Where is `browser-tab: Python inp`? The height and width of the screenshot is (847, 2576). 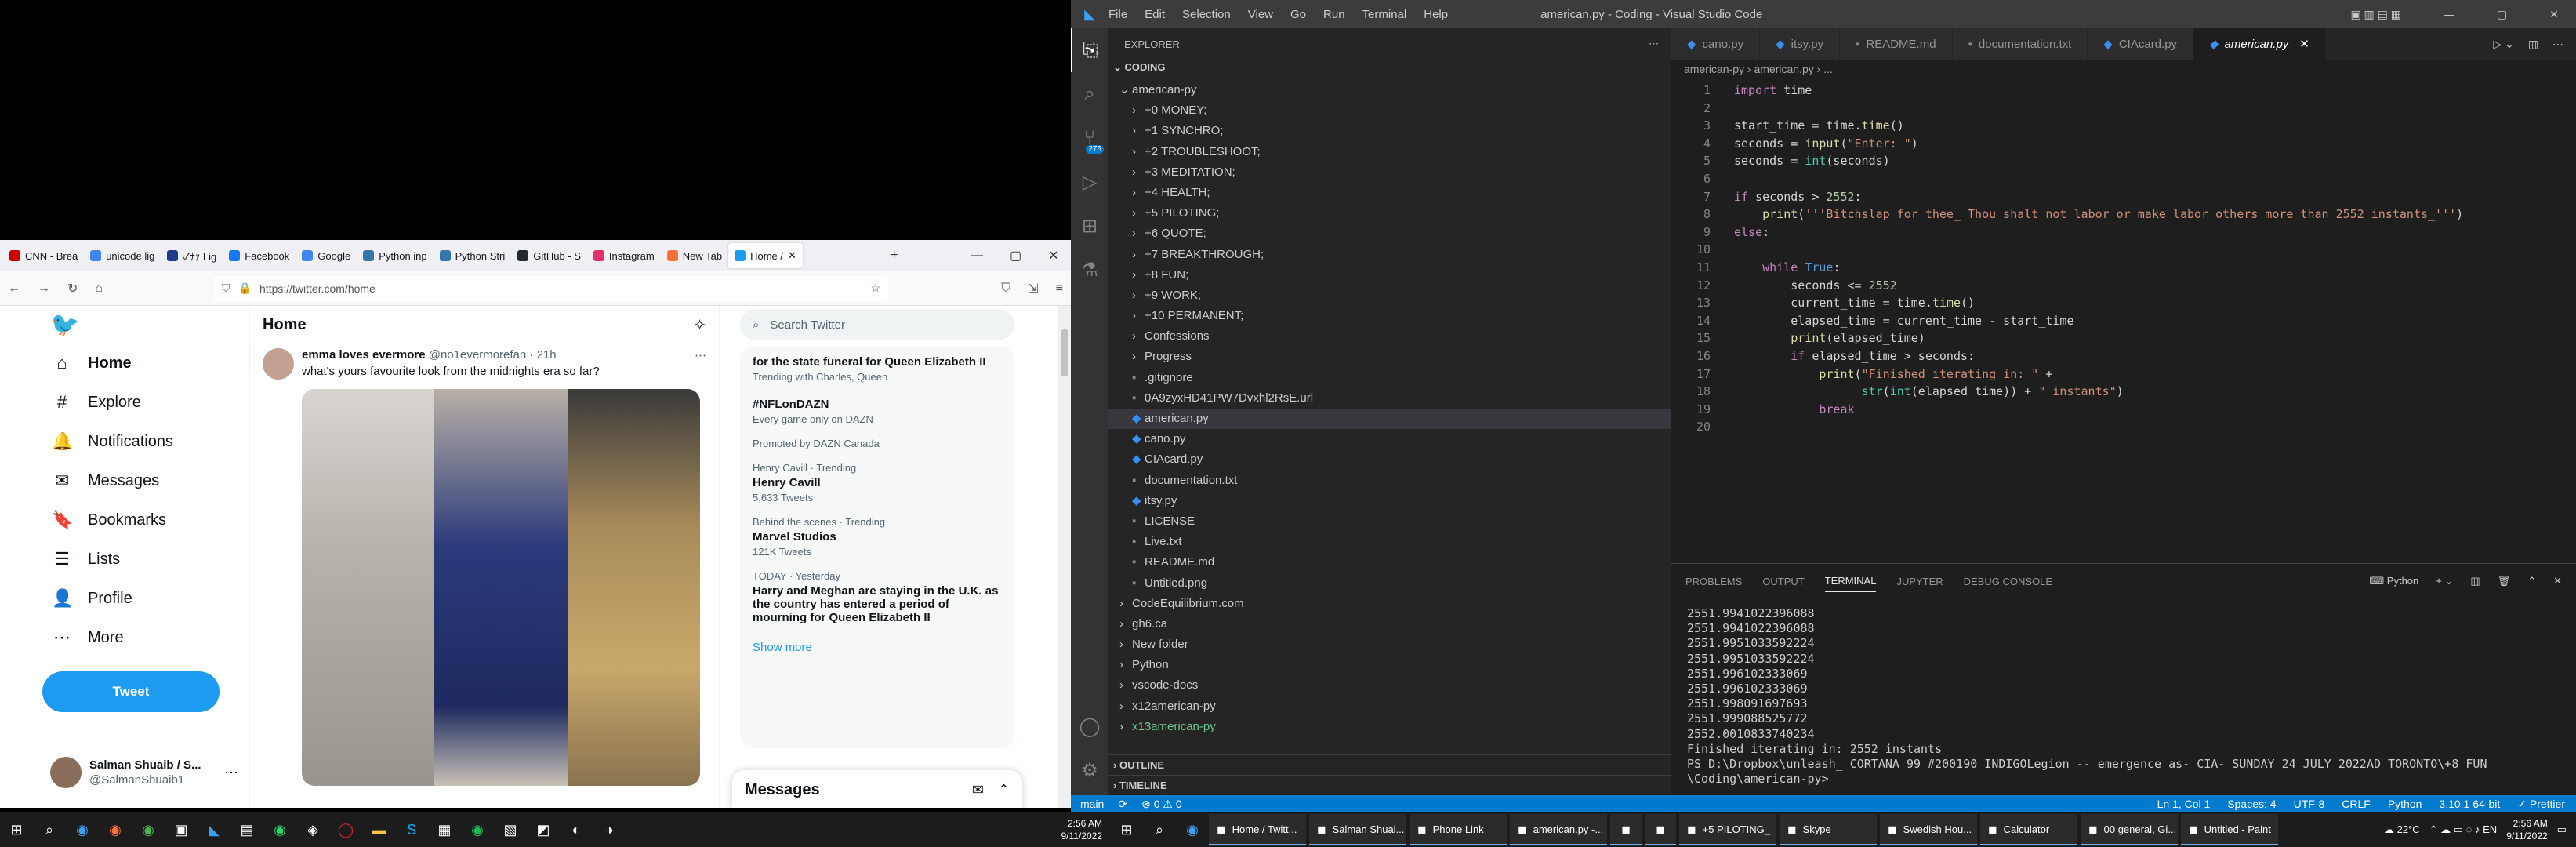 browser-tab: Python inp is located at coordinates (395, 255).